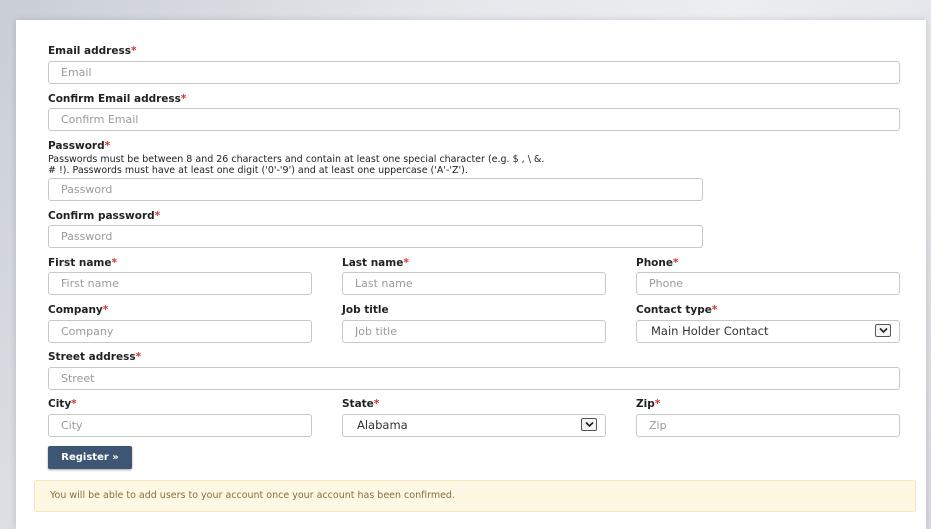 The image size is (931, 529). I want to click on state-select: Alabama, so click(474, 425).